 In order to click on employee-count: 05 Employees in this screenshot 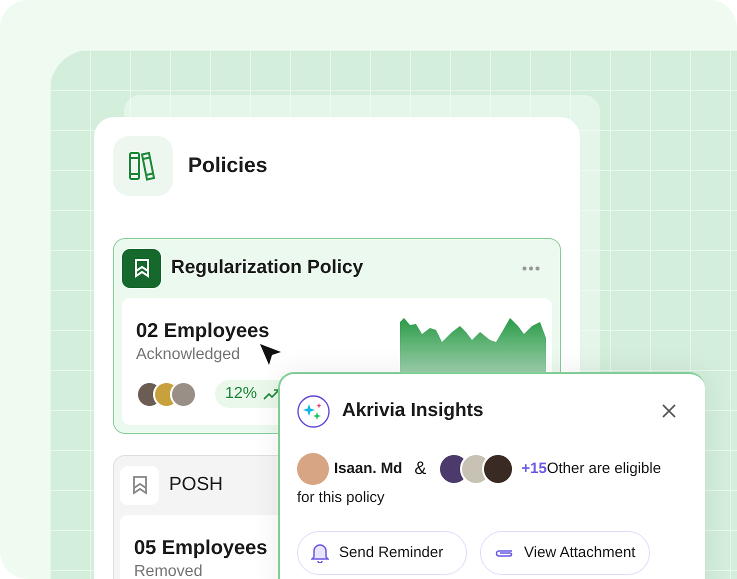, I will do `click(201, 548)`.